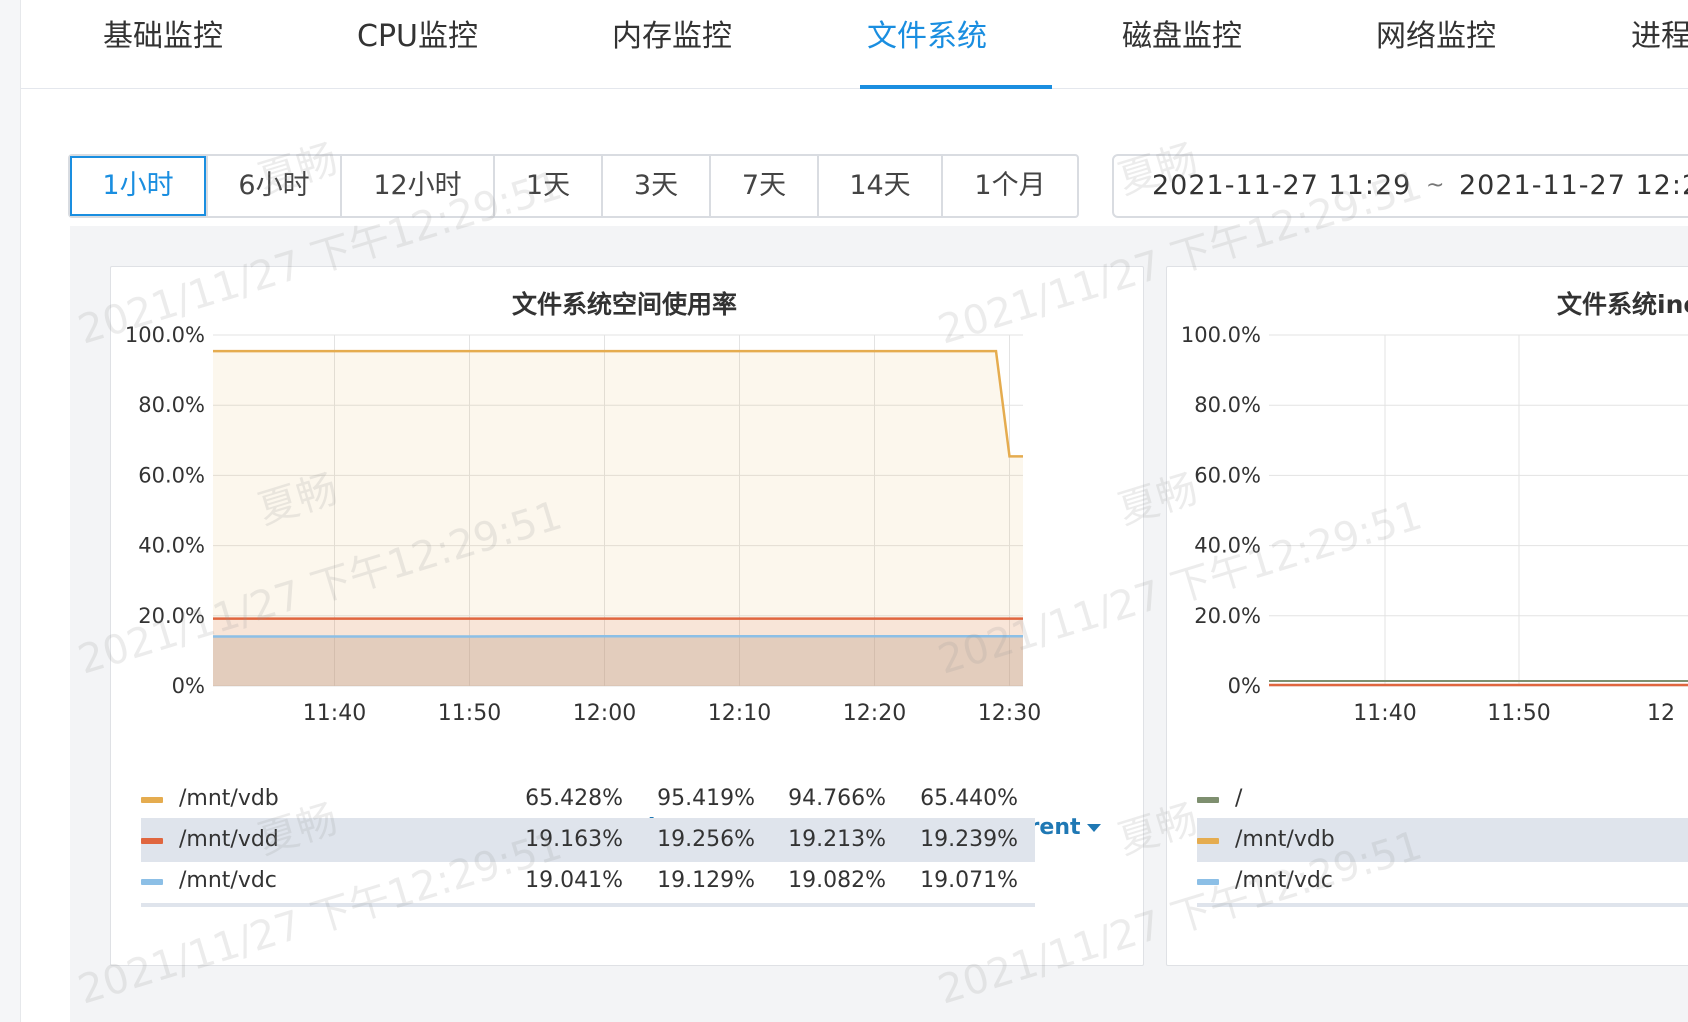 This screenshot has width=1688, height=1022. I want to click on range-6h-button: 6小时, so click(273, 186).